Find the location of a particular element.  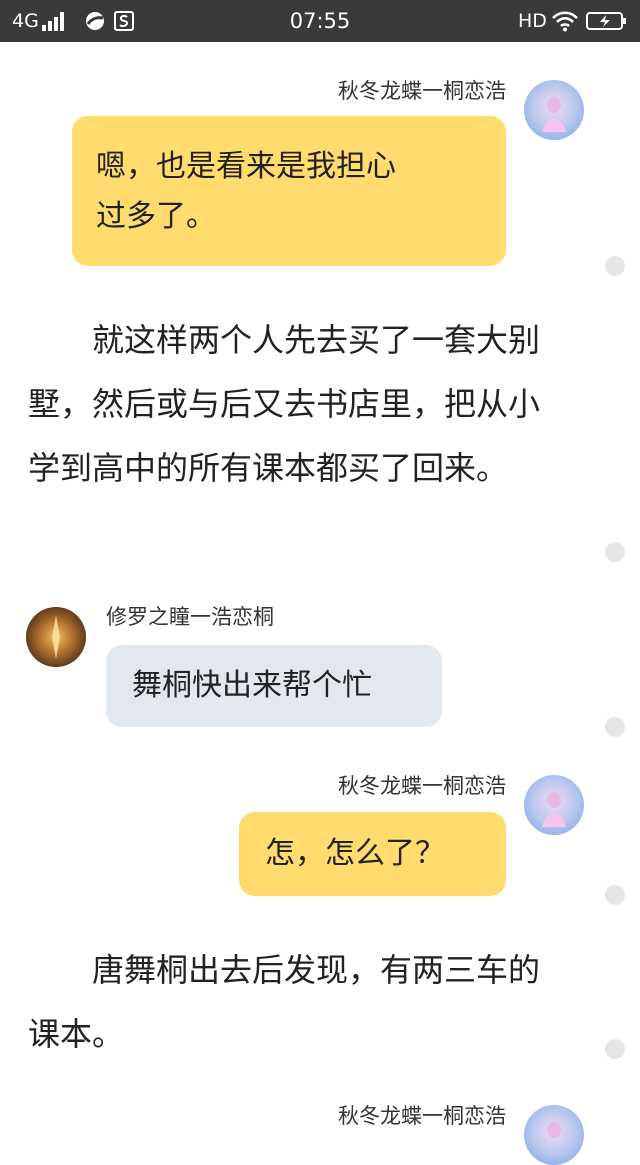

bubble-line: 过多了。 is located at coordinates (156, 216).